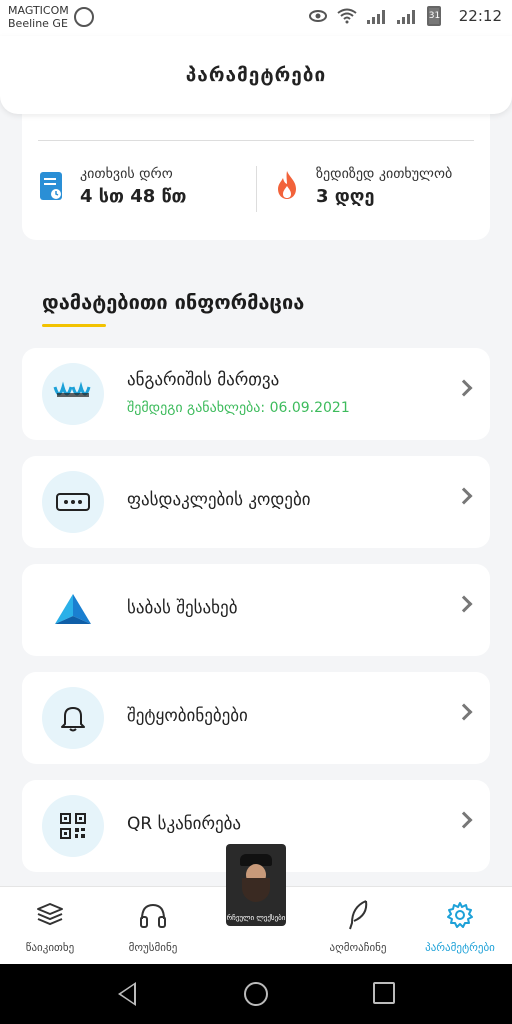  Describe the element at coordinates (358, 915) in the screenshot. I see `feather-icon` at that location.